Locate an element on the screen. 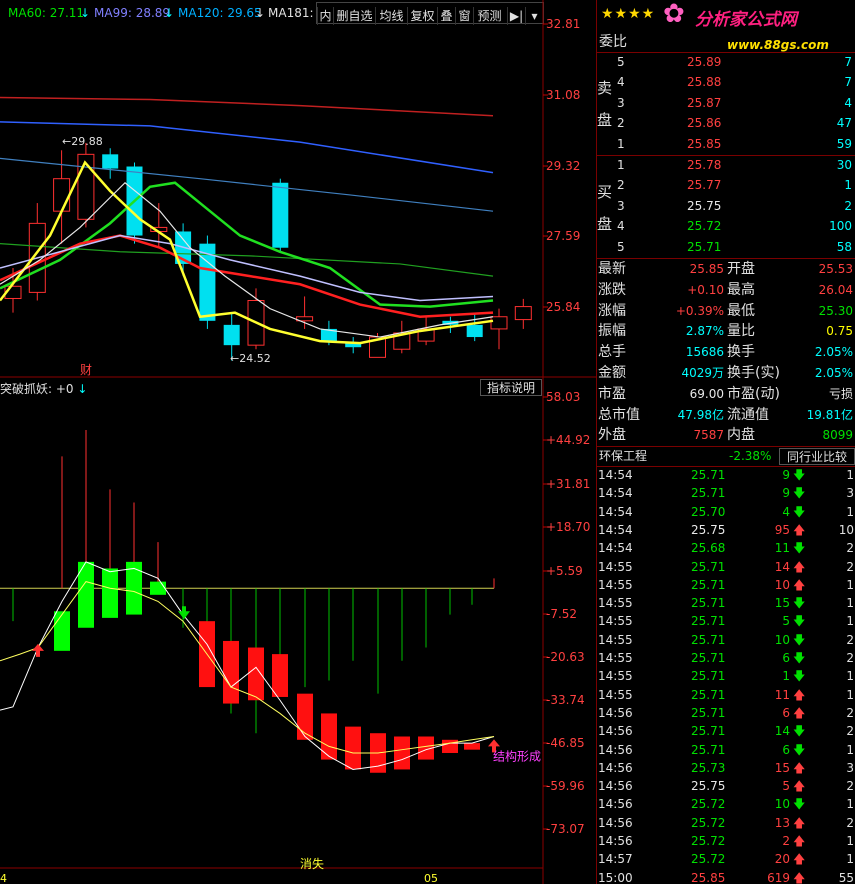 This screenshot has height=884, width=855. tick-row: 14:56 25.73 15 🡅 3 is located at coordinates (726, 768).